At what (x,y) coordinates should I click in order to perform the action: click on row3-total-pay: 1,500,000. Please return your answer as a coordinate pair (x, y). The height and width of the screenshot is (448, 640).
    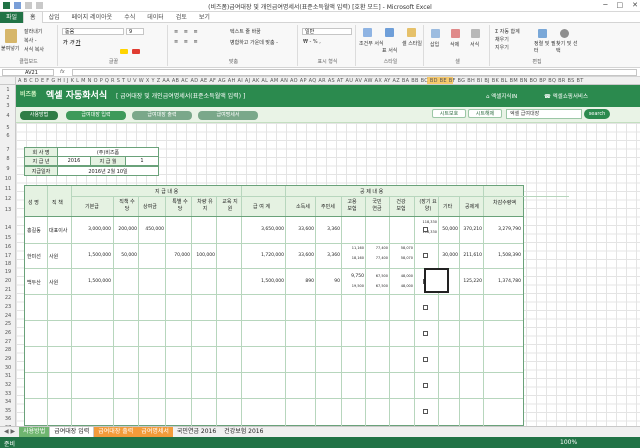
    Looking at the image, I should click on (263, 281).